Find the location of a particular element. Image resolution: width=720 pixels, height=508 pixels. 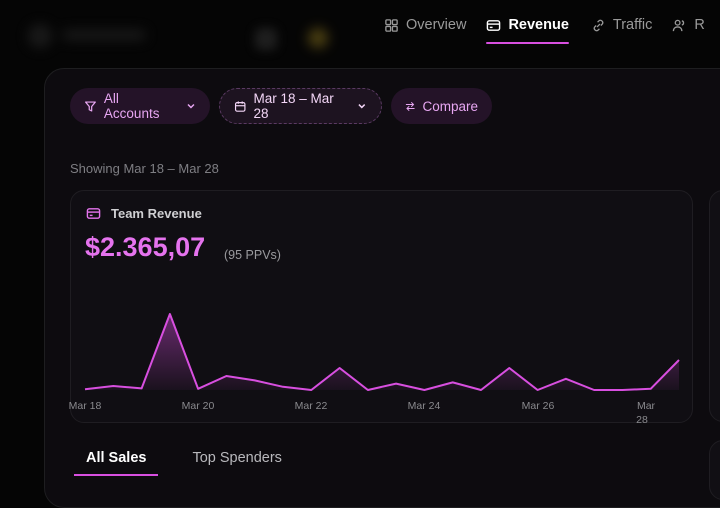

sales-tabs: All Sales Top Spenders is located at coordinates (195, 463).